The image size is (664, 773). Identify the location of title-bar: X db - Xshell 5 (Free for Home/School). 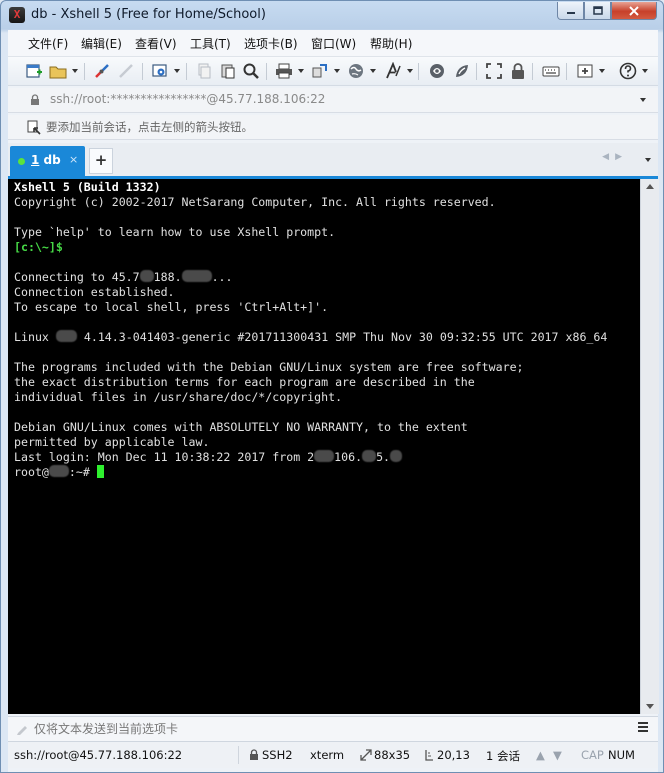
(332, 15).